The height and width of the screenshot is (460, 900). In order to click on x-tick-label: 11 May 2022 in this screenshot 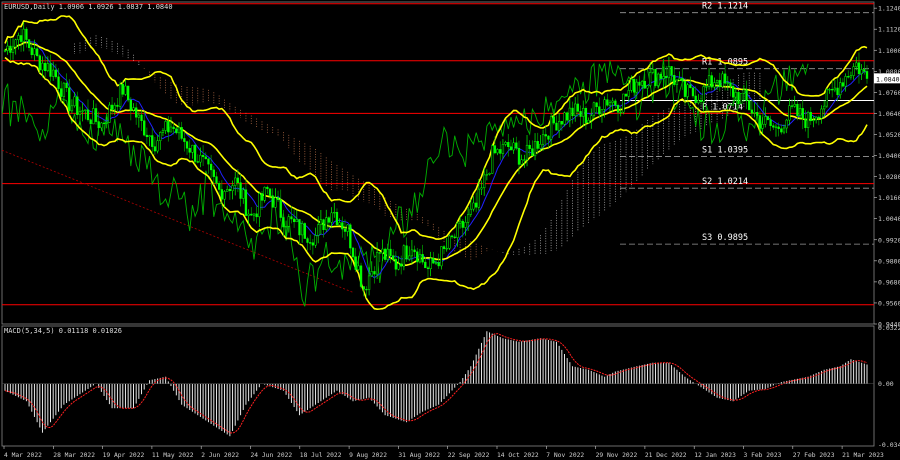, I will do `click(173, 455)`.